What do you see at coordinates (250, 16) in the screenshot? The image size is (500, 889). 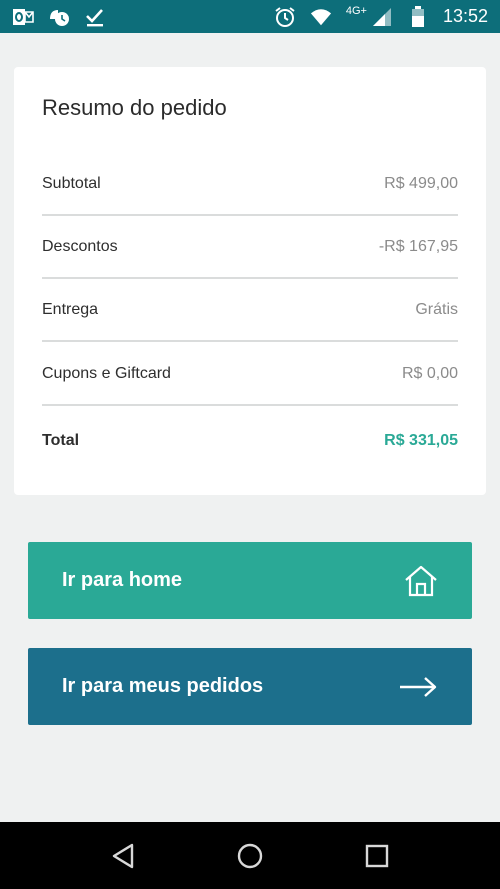 I see `status-bar: 4G+ 13:52` at bounding box center [250, 16].